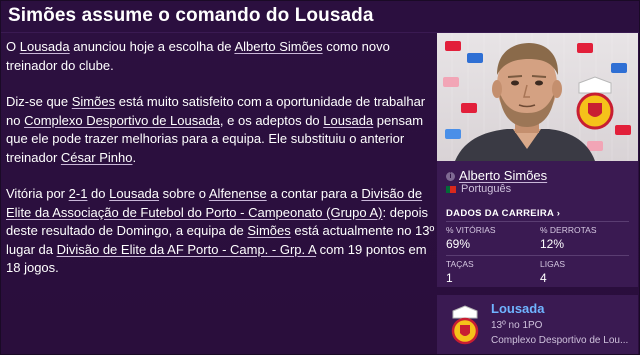 The height and width of the screenshot is (355, 640). What do you see at coordinates (451, 189) in the screenshot?
I see `portugal-flag-icon` at bounding box center [451, 189].